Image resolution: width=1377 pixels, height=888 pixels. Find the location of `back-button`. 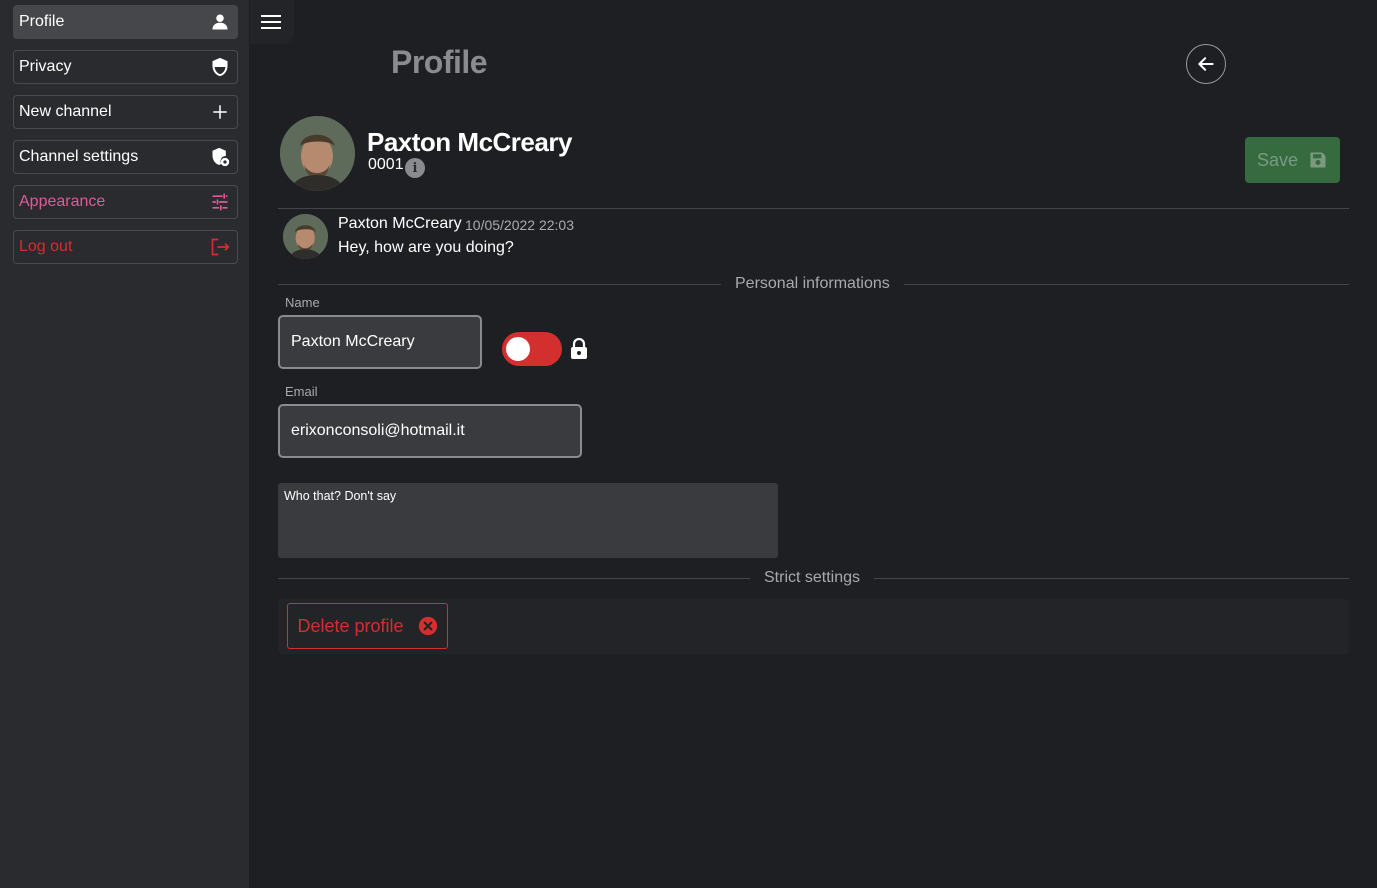

back-button is located at coordinates (1206, 64).